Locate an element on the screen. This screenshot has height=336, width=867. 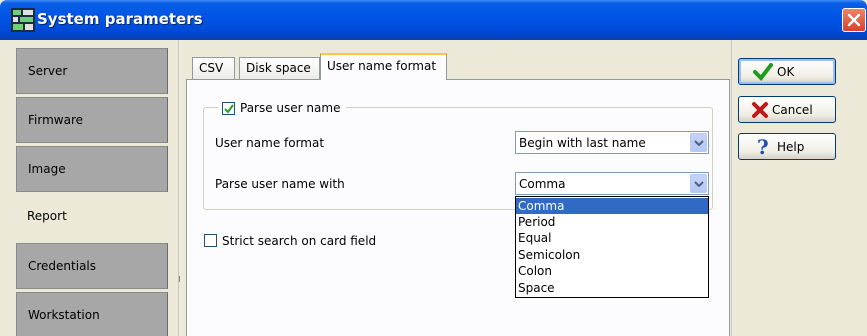
tab-label: Disk space is located at coordinates (278, 68).